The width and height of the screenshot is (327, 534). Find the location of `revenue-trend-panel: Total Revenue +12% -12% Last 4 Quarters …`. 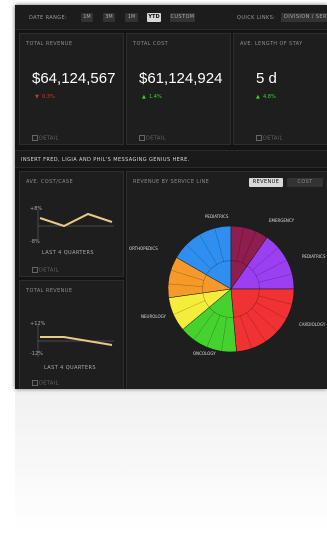

revenue-trend-panel: Total Revenue +12% -12% Last 4 Quarters … is located at coordinates (71, 334).